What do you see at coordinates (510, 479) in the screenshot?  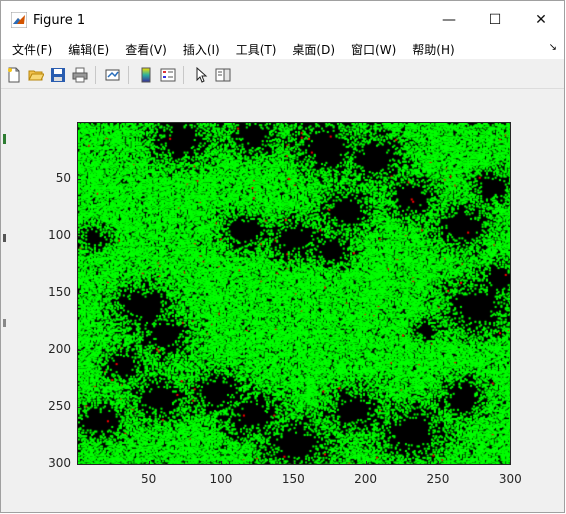 I see `x-tick-label: 300` at bounding box center [510, 479].